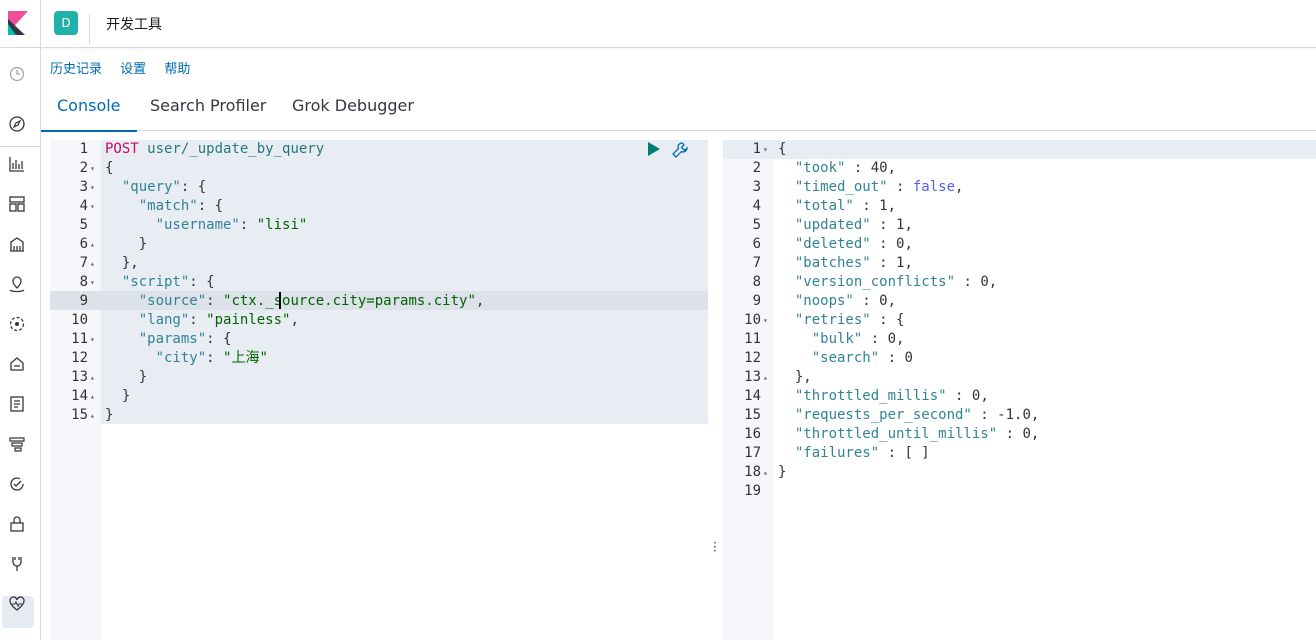 The height and width of the screenshot is (640, 1316). What do you see at coordinates (17, 364) in the screenshot?
I see `infra-icon` at bounding box center [17, 364].